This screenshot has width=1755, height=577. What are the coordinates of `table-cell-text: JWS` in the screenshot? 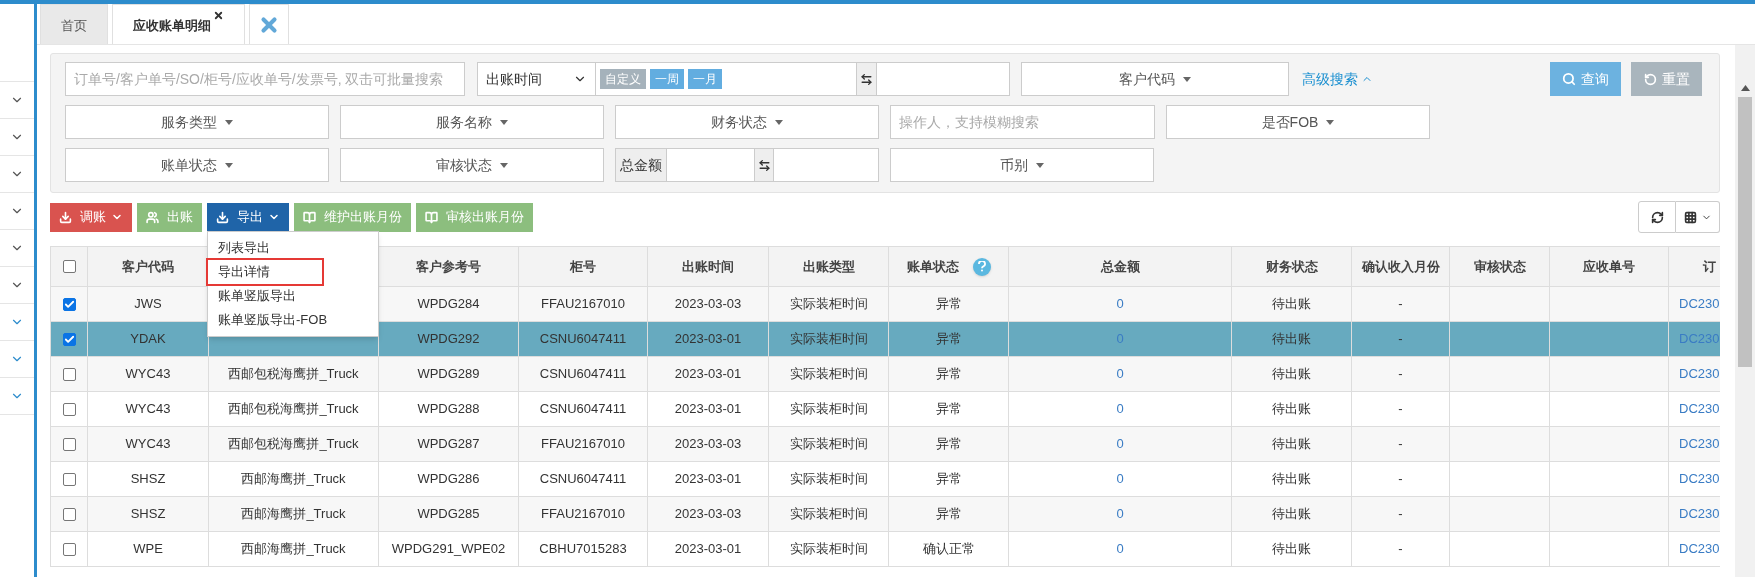 It's located at (148, 304).